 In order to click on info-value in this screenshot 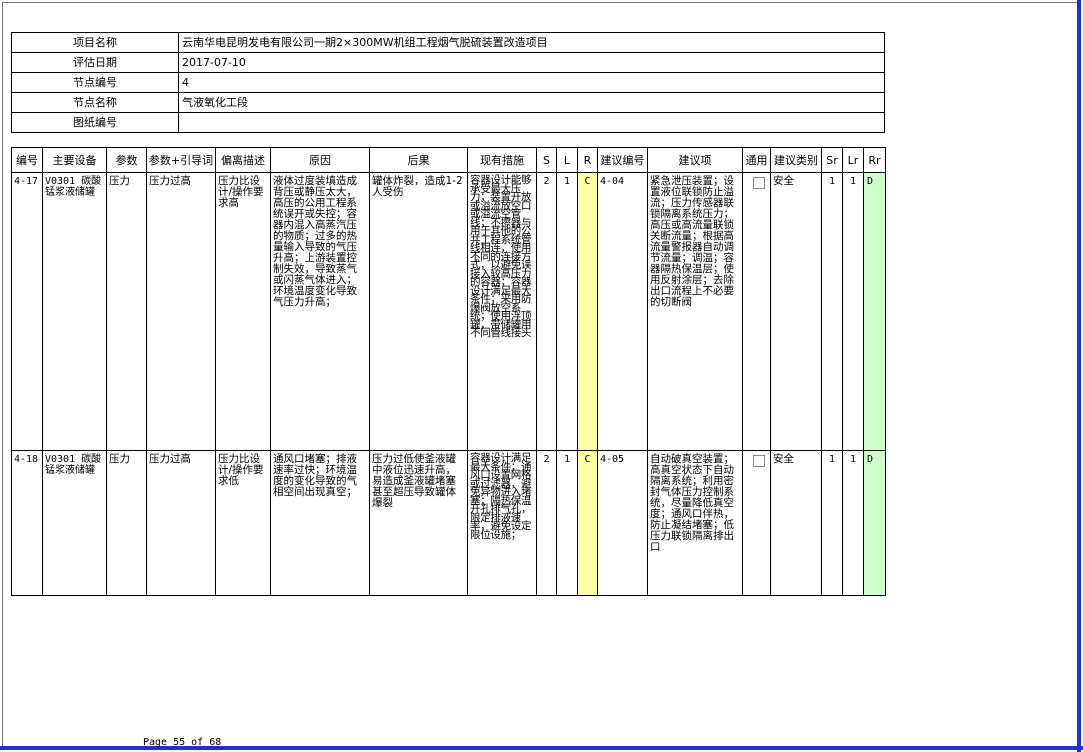, I will do `click(531, 122)`.